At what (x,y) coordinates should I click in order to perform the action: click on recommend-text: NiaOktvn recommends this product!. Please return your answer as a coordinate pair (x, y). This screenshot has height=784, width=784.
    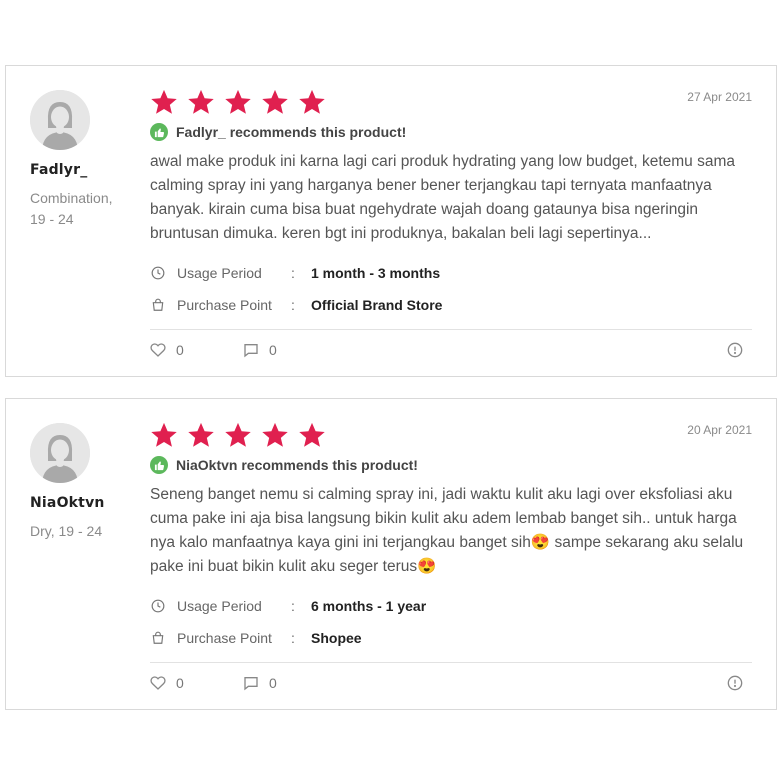
    Looking at the image, I should click on (297, 465).